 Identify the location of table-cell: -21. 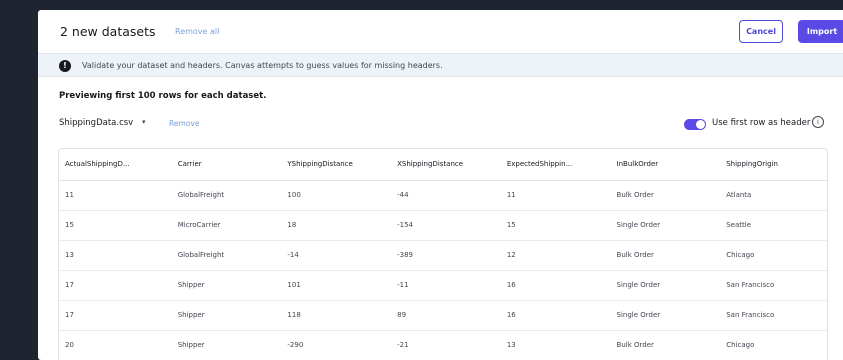
(443, 345).